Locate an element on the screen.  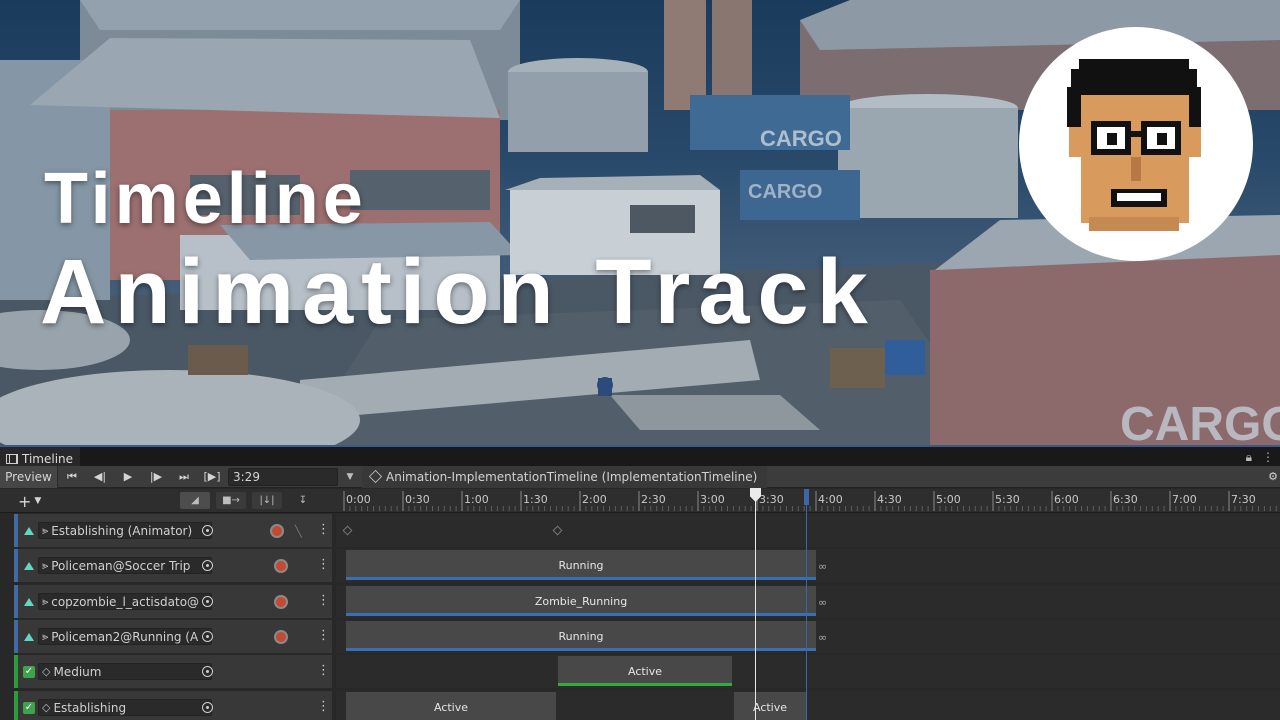
checkbox-icon: ✓ is located at coordinates (29, 671).